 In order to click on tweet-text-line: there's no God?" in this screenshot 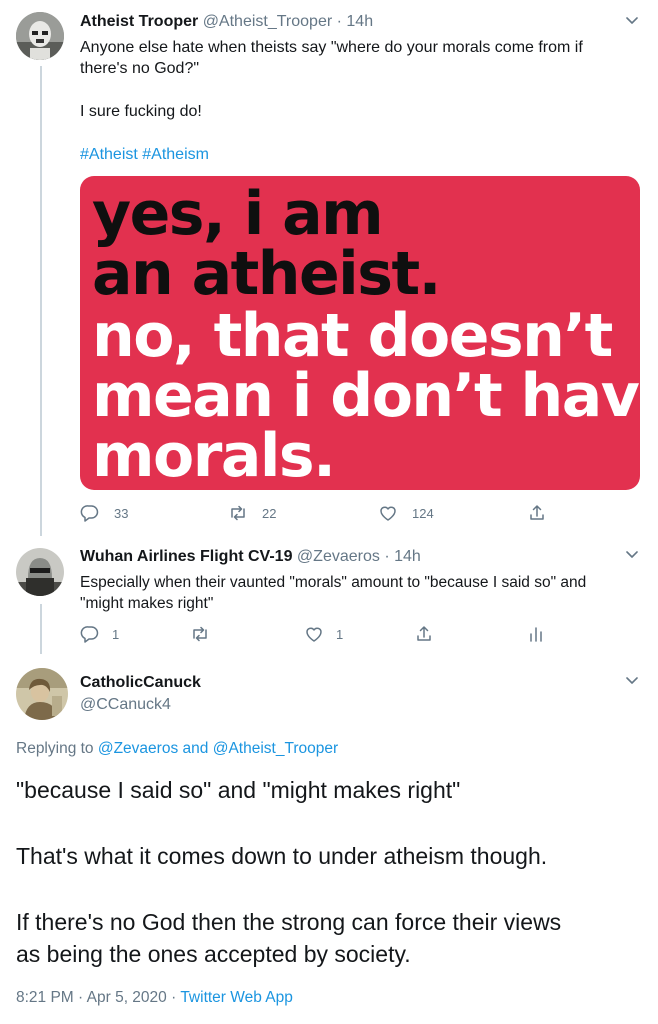, I will do `click(140, 68)`.